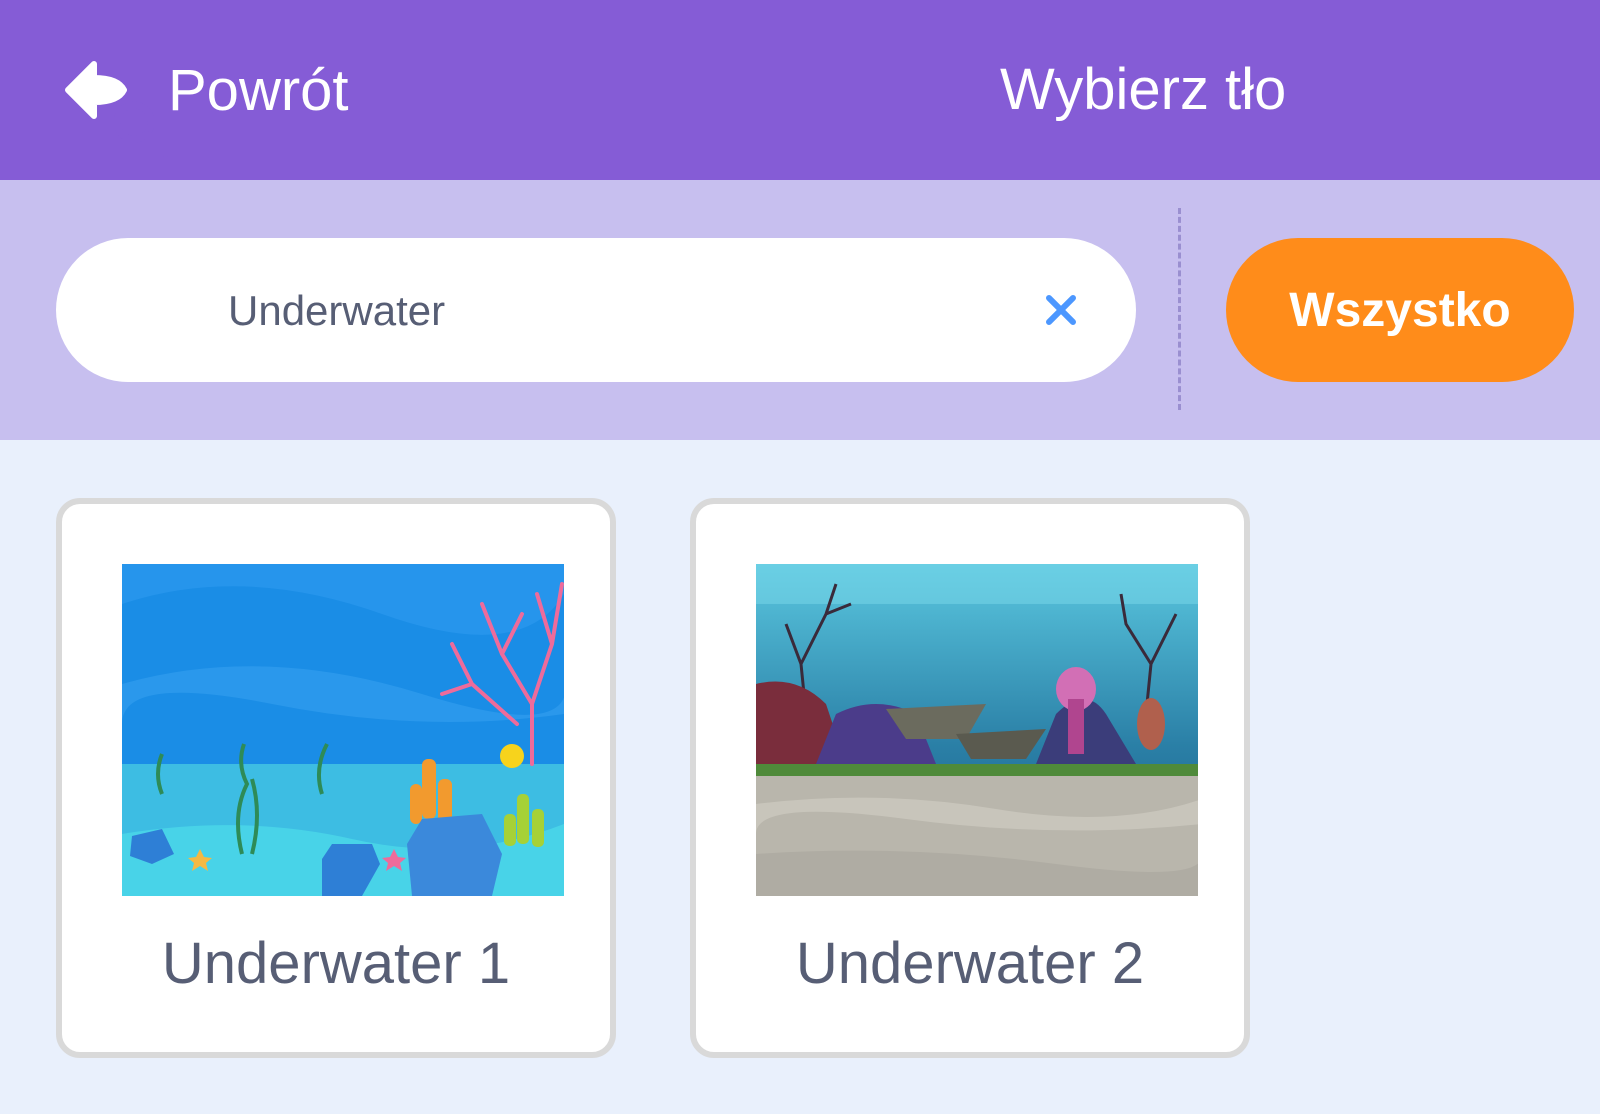 Image resolution: width=1600 pixels, height=1114 pixels. Describe the element at coordinates (1179, 309) in the screenshot. I see `filter-divider` at that location.